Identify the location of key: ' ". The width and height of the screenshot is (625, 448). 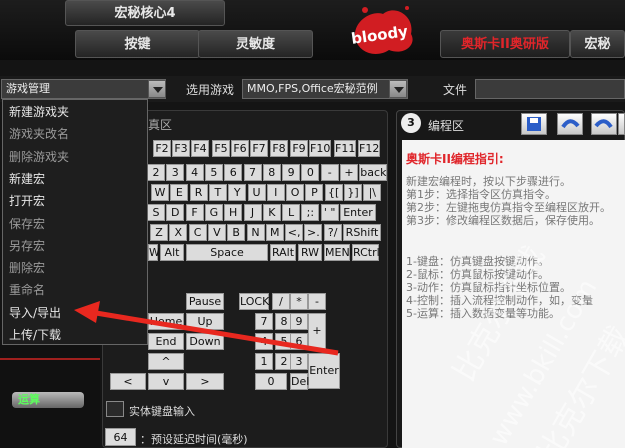
(329, 212).